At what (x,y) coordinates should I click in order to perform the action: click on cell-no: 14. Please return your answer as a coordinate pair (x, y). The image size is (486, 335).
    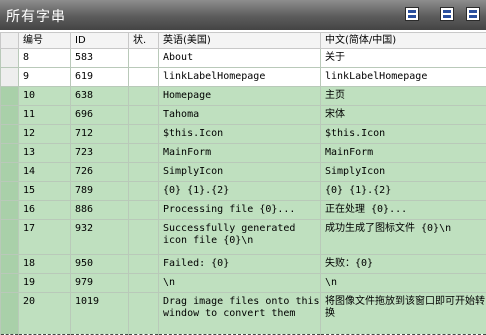
    Looking at the image, I should click on (45, 172).